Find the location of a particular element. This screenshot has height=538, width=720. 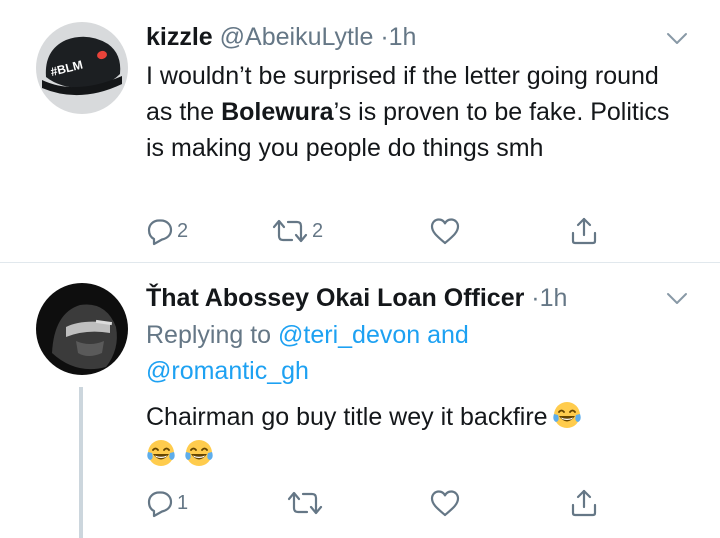

tweet-header: kizzle @AbeikuLytle ·1h is located at coordinates (281, 37).